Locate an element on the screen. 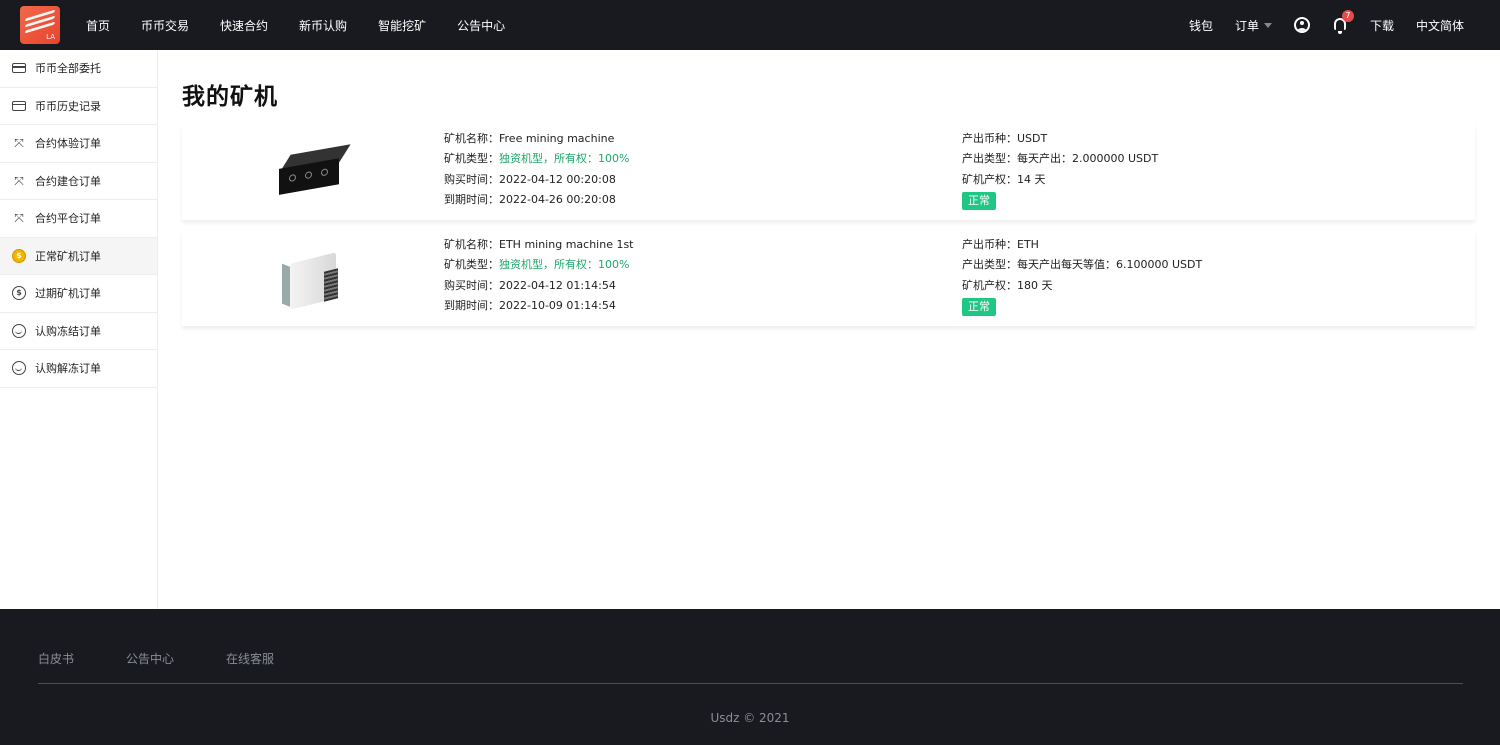 The image size is (1500, 745). buy-time-row: 购买时间：2022-04-12 01:14:54 is located at coordinates (530, 285).